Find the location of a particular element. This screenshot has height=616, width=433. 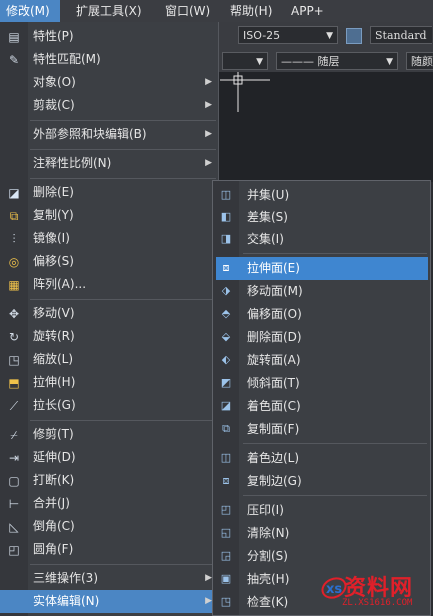

menu-item-copy: ⧉ 复制(Y) is located at coordinates (109, 215).